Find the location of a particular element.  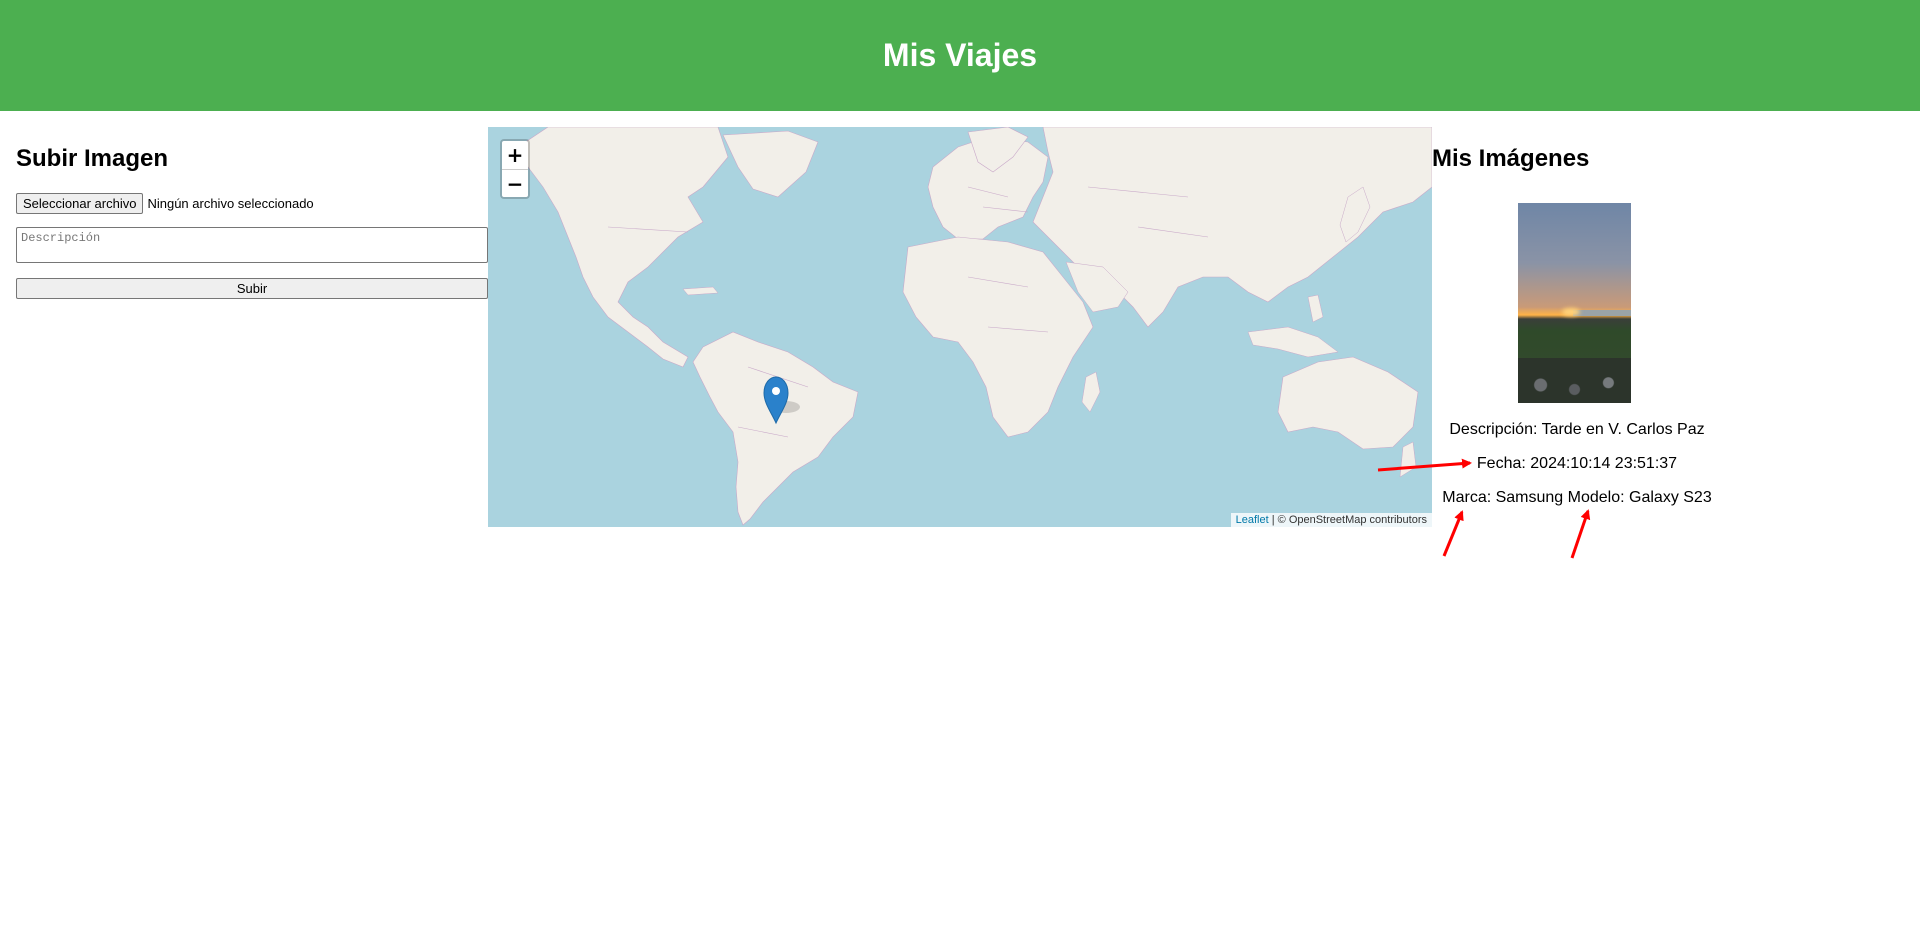

app-header: Mis Viajes is located at coordinates (960, 55).